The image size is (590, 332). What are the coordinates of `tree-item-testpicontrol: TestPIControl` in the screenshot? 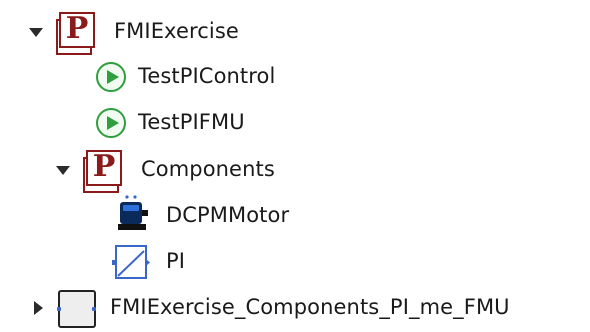 It's located at (160, 77).